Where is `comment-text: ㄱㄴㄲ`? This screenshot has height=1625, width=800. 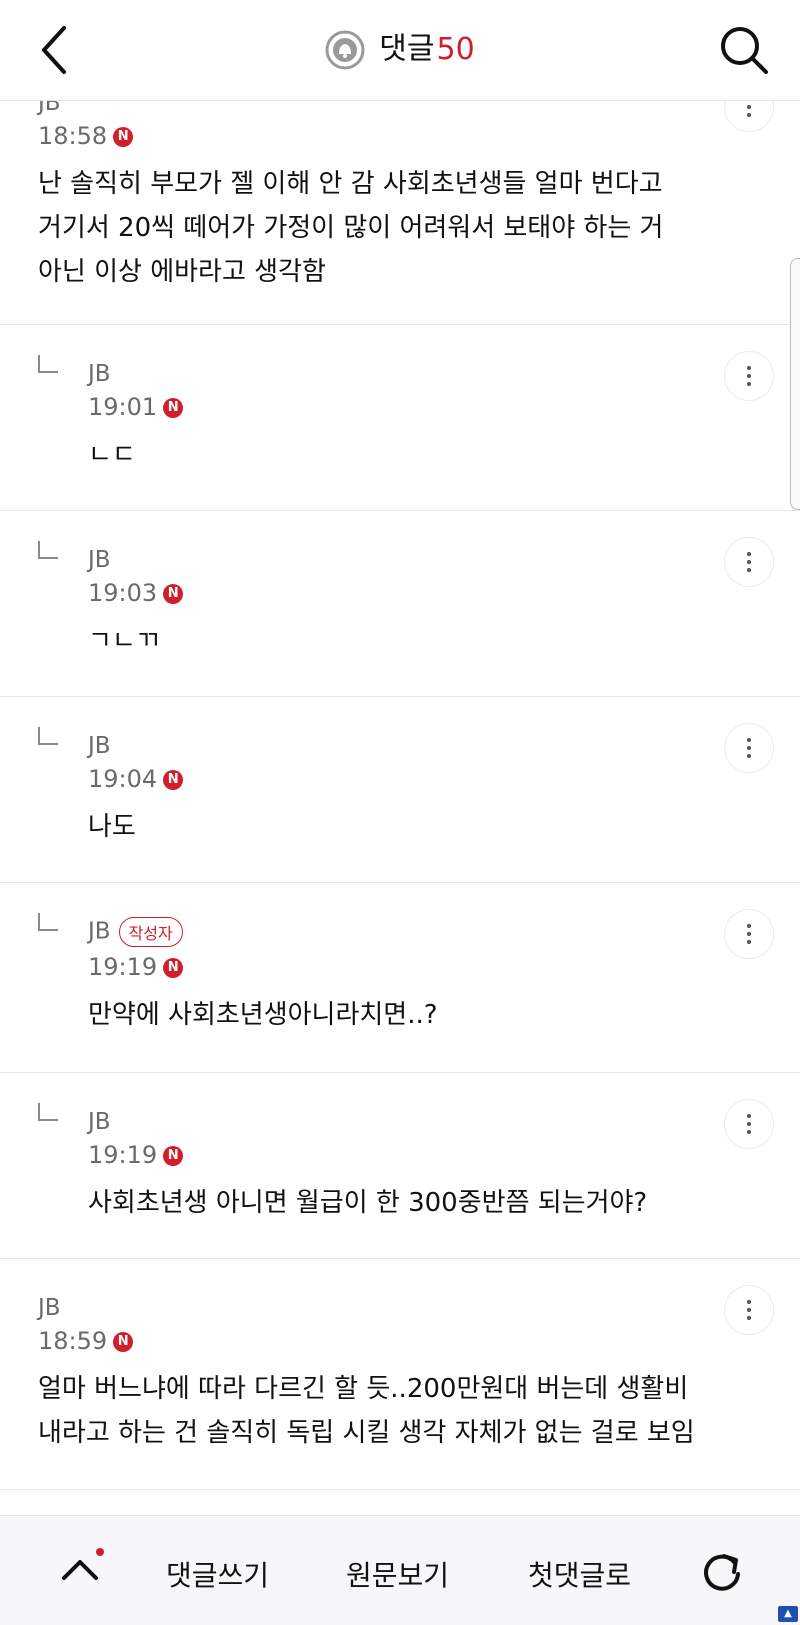
comment-text: ㄱㄴㄲ is located at coordinates (124, 641).